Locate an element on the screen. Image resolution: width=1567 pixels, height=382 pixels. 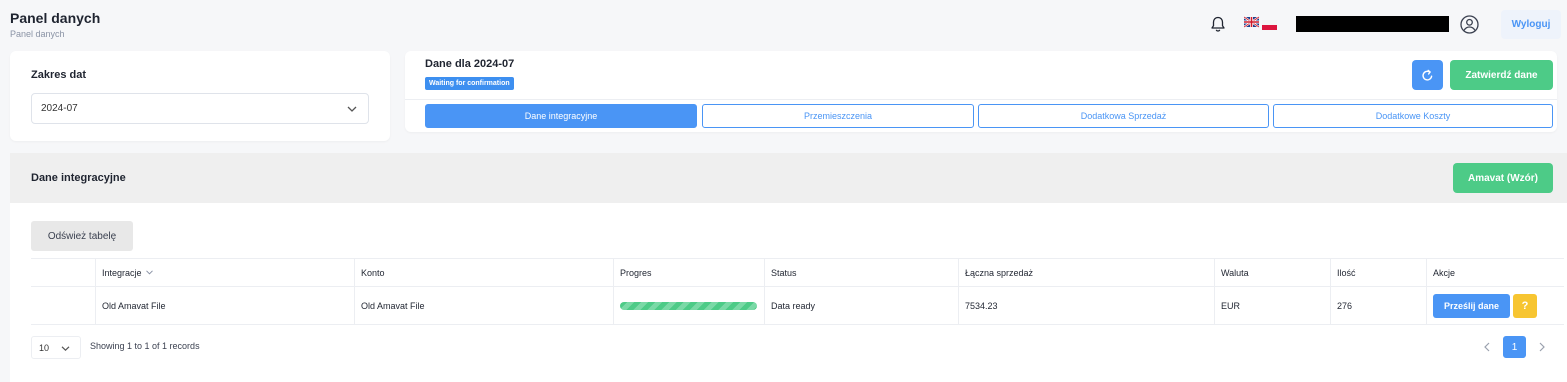
section-title: Dane integracyjne is located at coordinates (78, 178).